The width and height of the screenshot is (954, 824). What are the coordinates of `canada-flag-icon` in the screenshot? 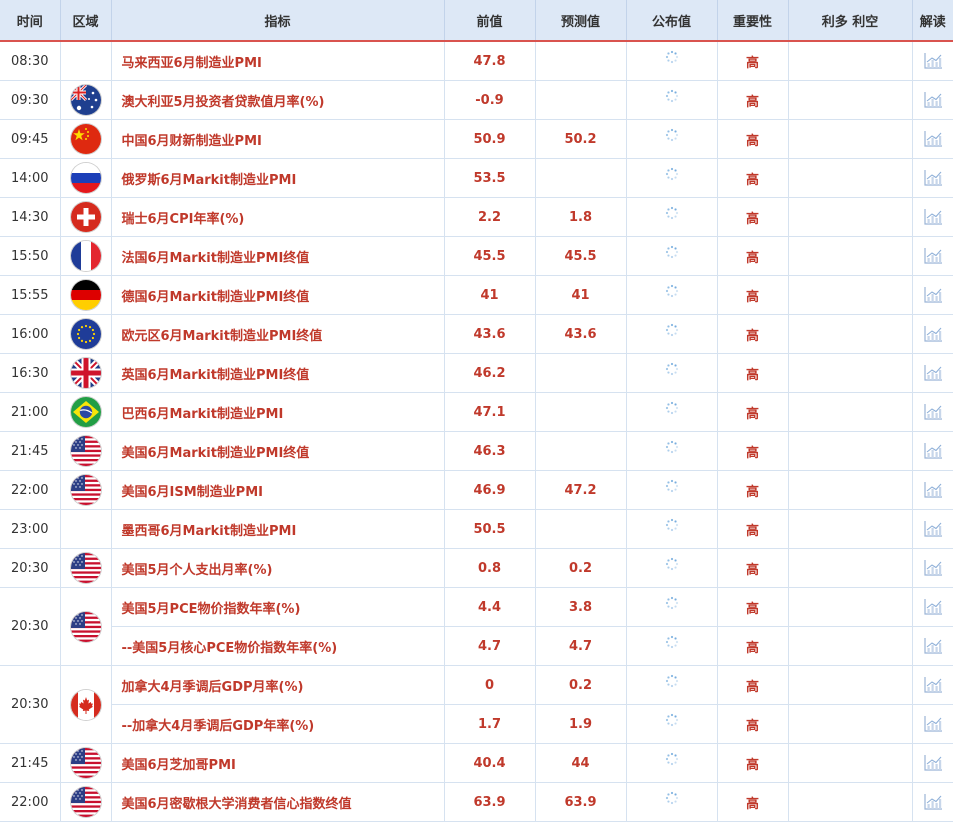 It's located at (85, 704).